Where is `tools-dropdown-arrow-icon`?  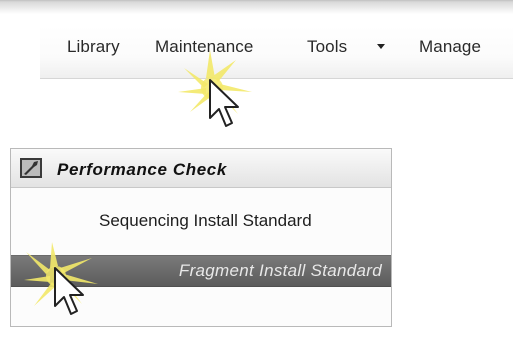
tools-dropdown-arrow-icon is located at coordinates (381, 46).